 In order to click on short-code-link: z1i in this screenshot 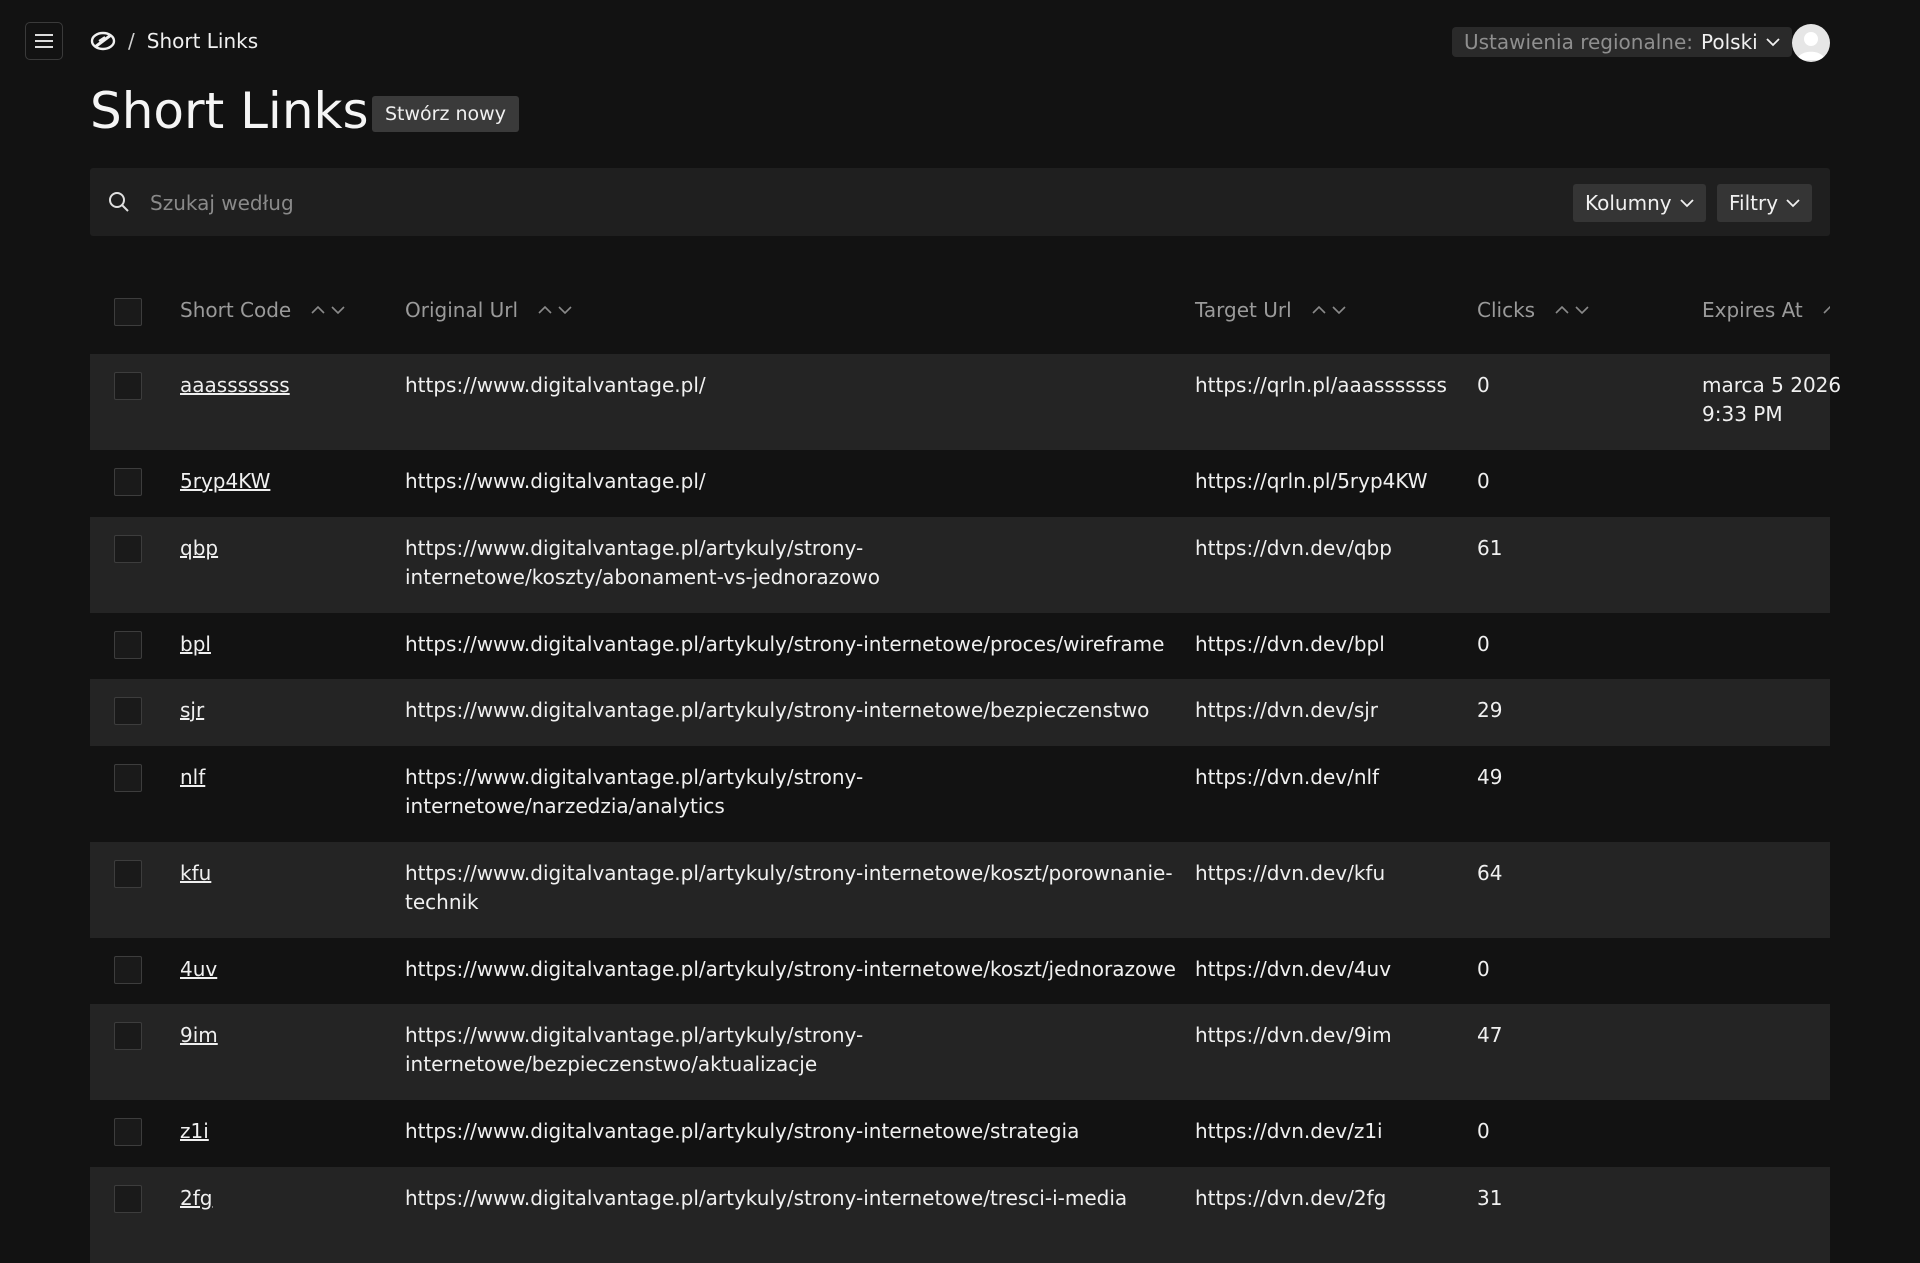, I will do `click(194, 1131)`.